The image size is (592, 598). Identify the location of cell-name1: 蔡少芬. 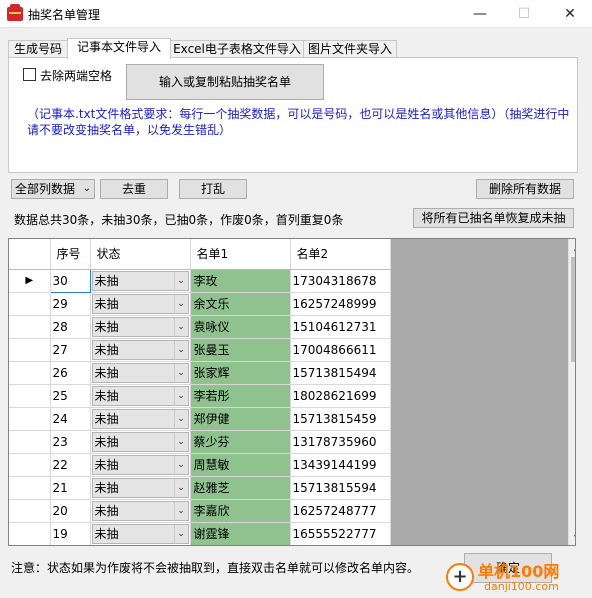
(240, 442).